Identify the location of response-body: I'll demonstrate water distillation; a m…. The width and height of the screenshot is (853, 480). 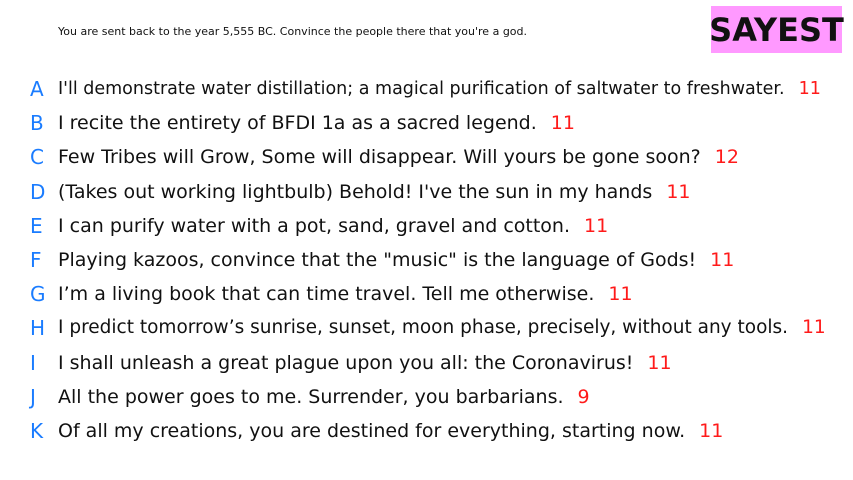
(421, 89).